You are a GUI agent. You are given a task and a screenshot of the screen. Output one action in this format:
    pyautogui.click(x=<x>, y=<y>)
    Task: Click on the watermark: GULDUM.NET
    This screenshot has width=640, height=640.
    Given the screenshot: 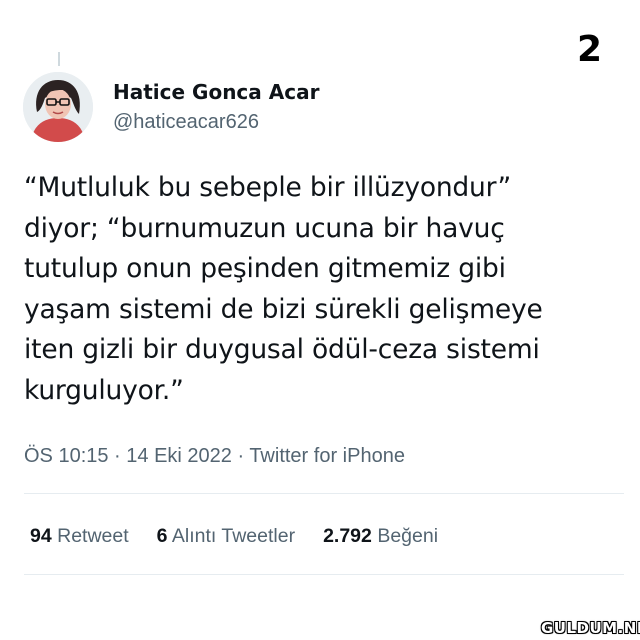 What is the action you would take?
    pyautogui.click(x=590, y=628)
    